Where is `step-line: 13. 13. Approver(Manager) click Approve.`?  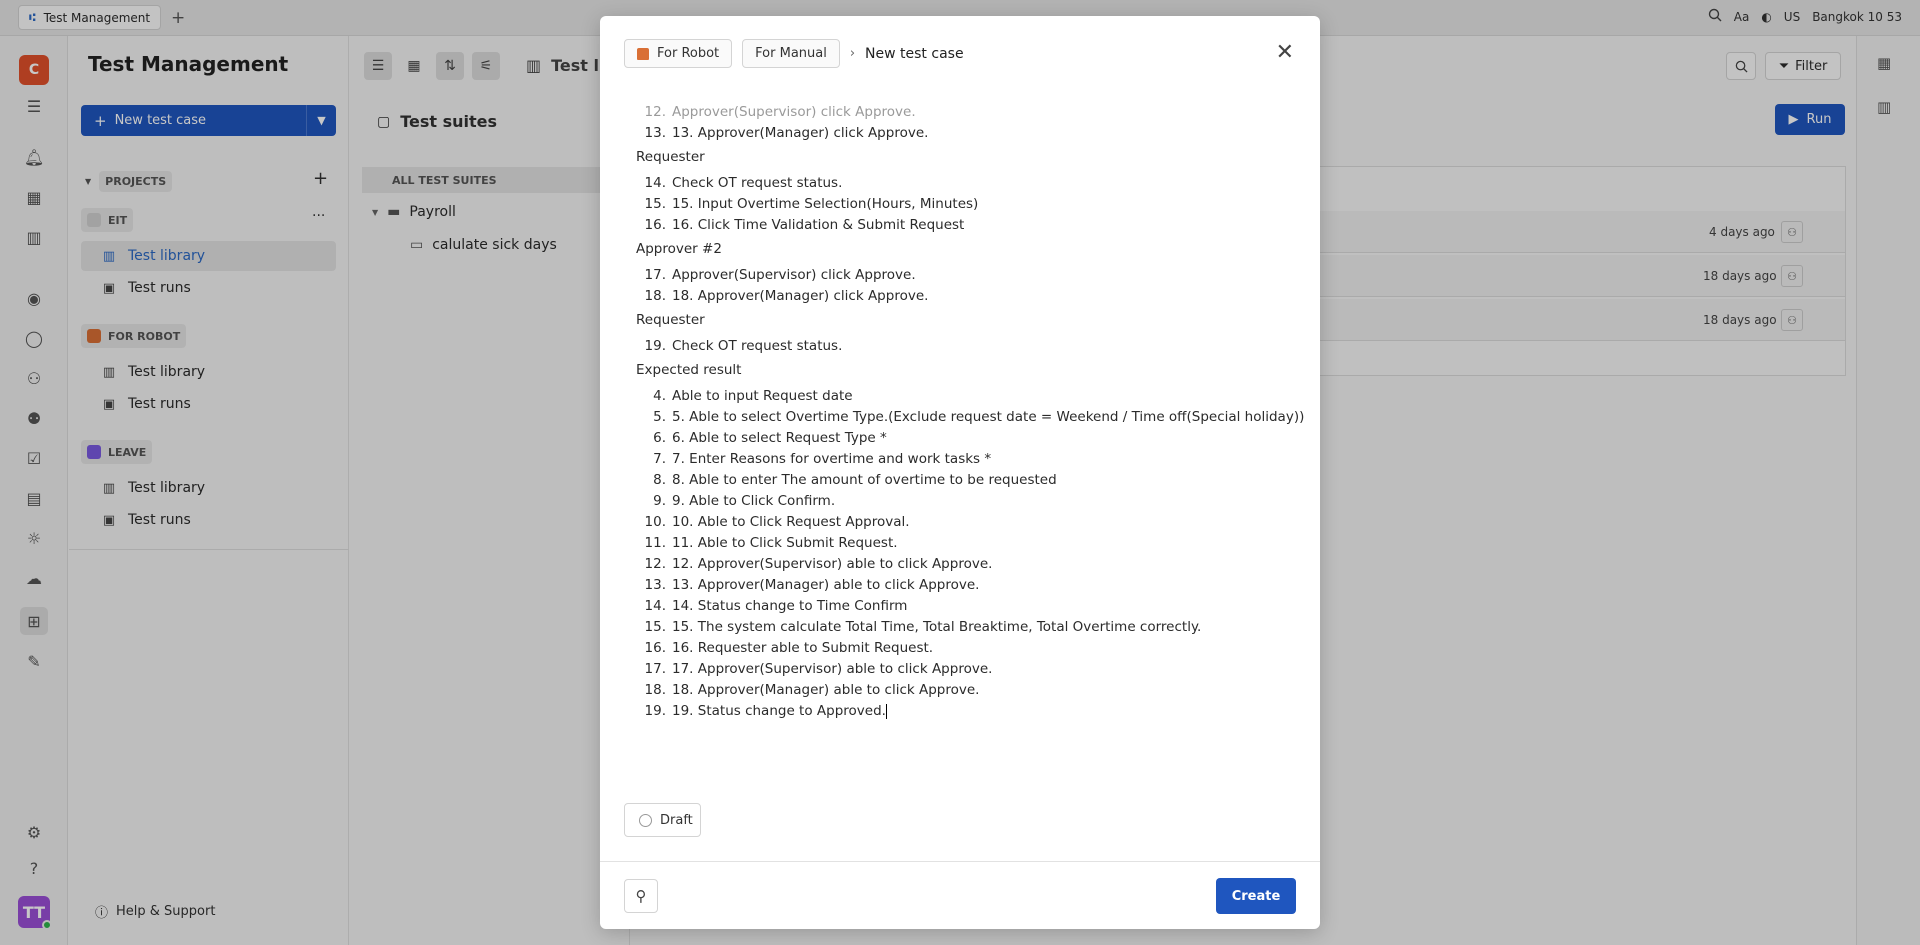 step-line: 13. 13. Approver(Manager) click Approve. is located at coordinates (782, 133).